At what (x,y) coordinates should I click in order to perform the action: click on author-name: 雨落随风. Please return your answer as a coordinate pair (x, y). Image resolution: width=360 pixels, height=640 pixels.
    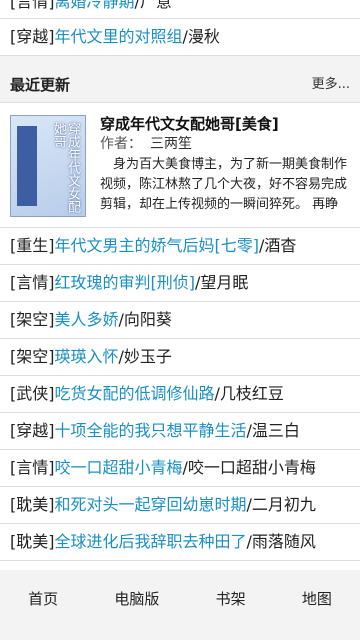
    Looking at the image, I should click on (283, 541).